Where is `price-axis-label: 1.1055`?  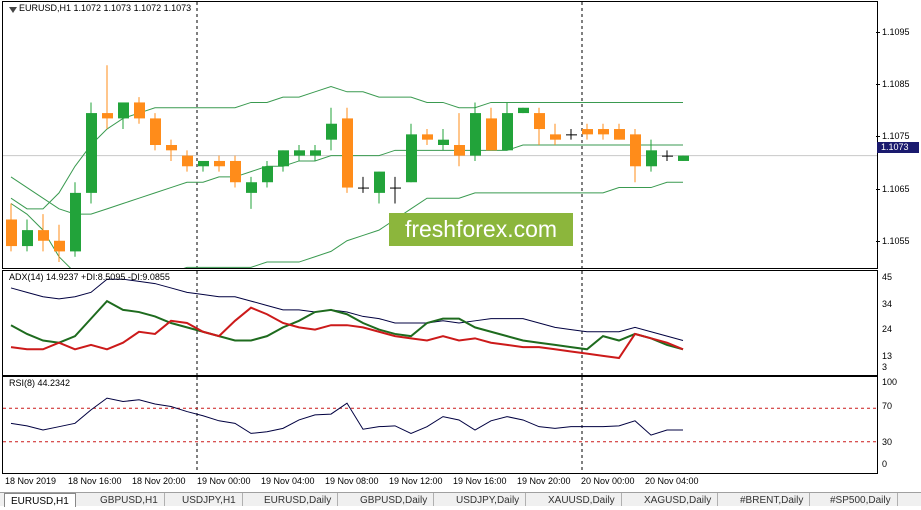
price-axis-label: 1.1055 is located at coordinates (896, 241).